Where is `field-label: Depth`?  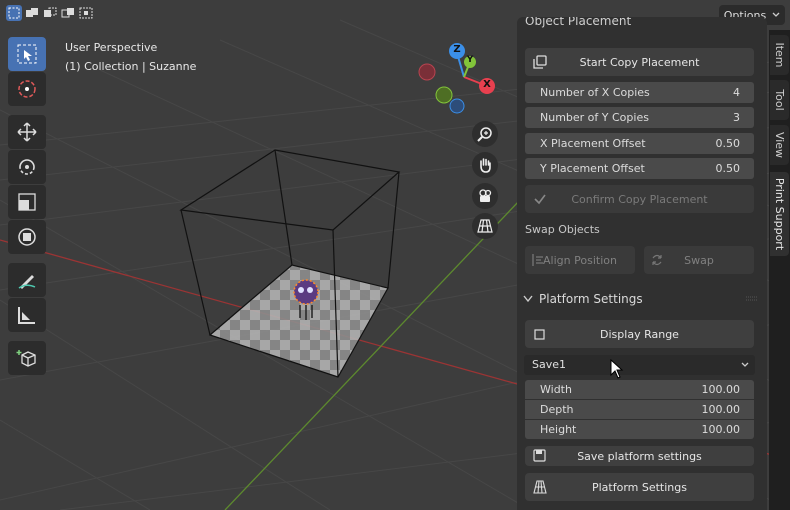 field-label: Depth is located at coordinates (557, 409).